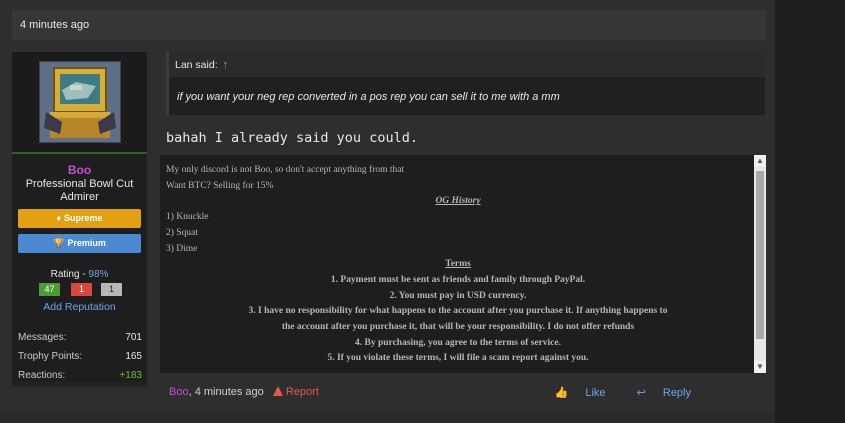 The height and width of the screenshot is (423, 845). Describe the element at coordinates (226, 65) in the screenshot. I see `jump-to-quote-icon: ↑` at that location.